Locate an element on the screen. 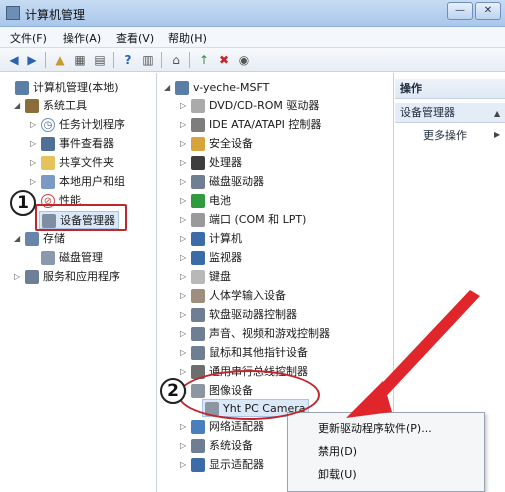  device-category: ▷ IDE ATA/ATAPI 控制器 is located at coordinates (250, 125).